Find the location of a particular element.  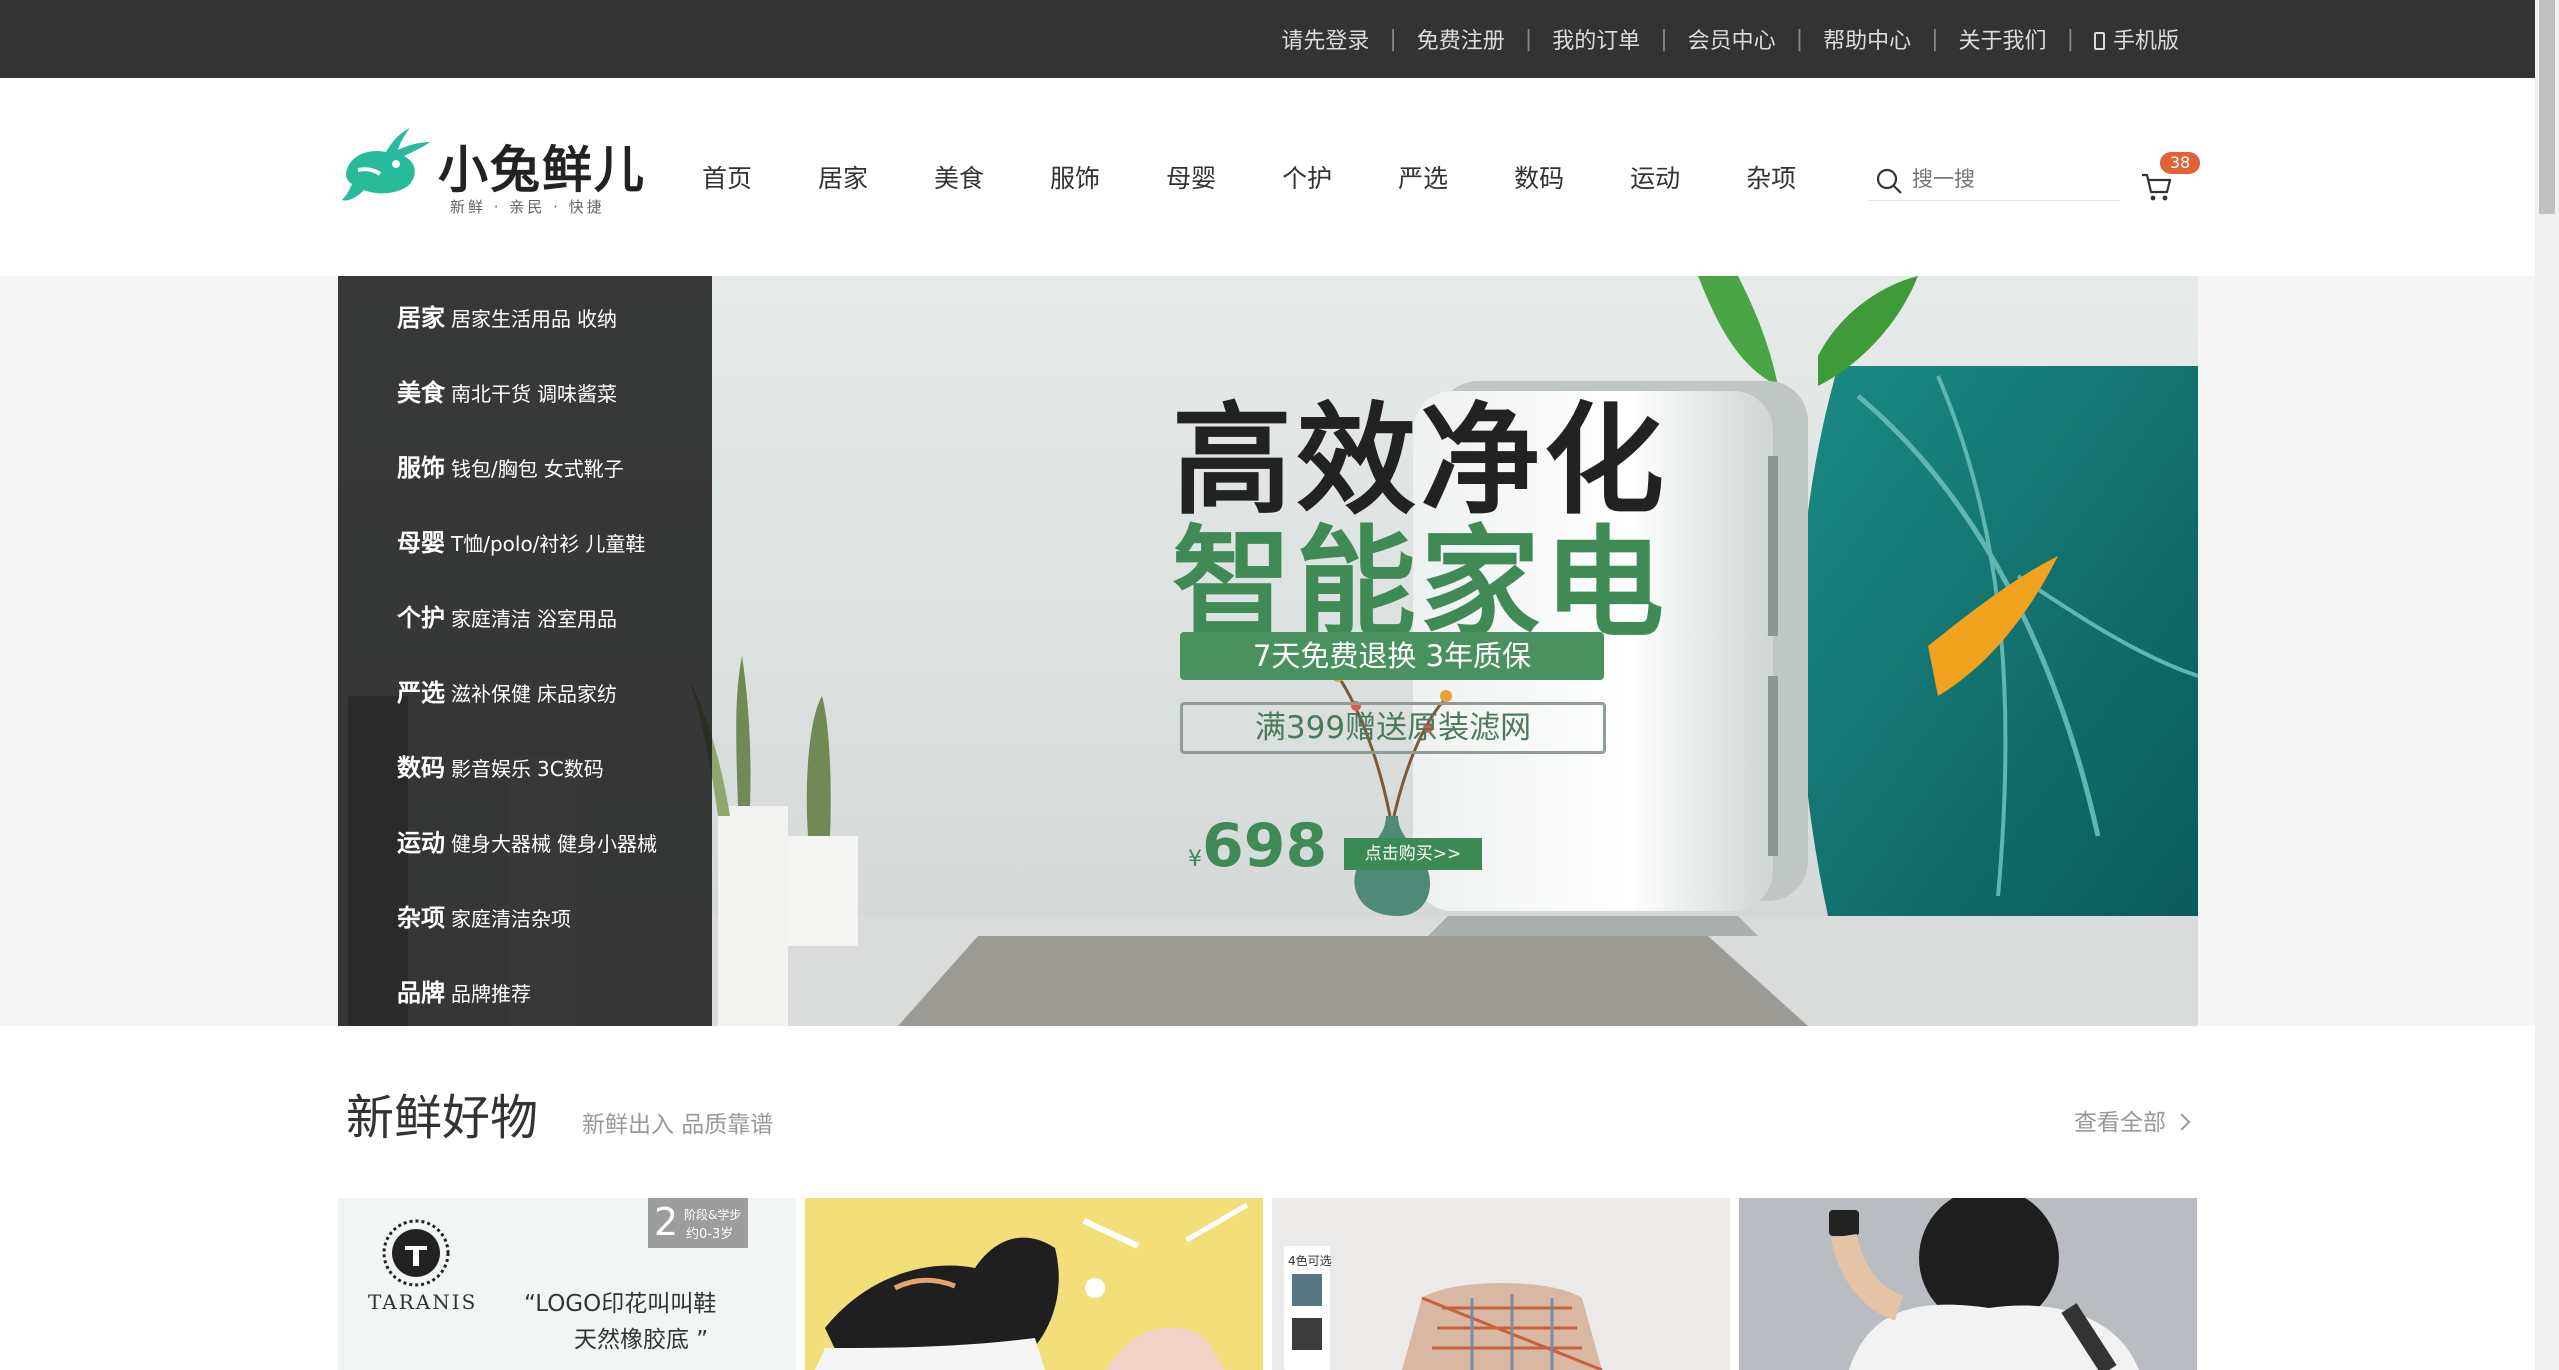

scrollbar-thumb is located at coordinates (2547, 107).